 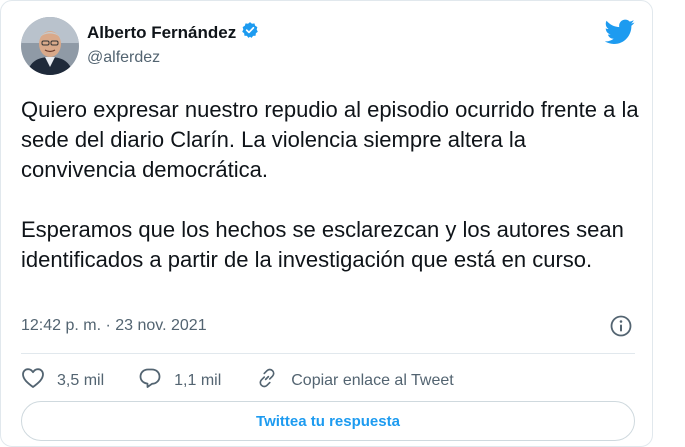 I want to click on reply-count: 1,1 mil, so click(x=198, y=380).